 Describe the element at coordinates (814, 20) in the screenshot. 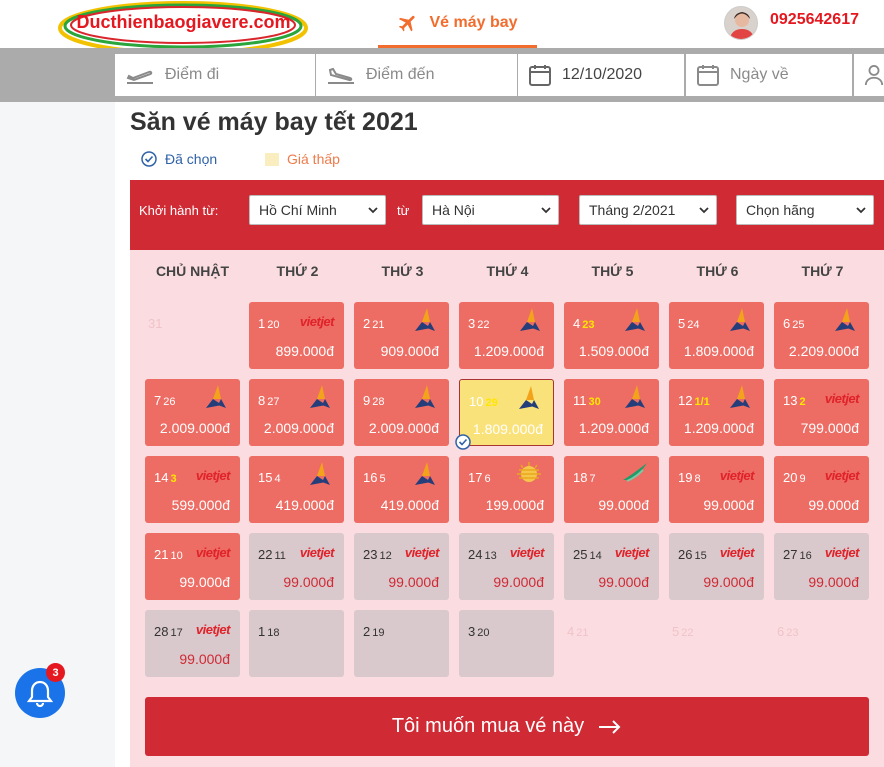

I see `hotline-phone: 0925642617` at that location.